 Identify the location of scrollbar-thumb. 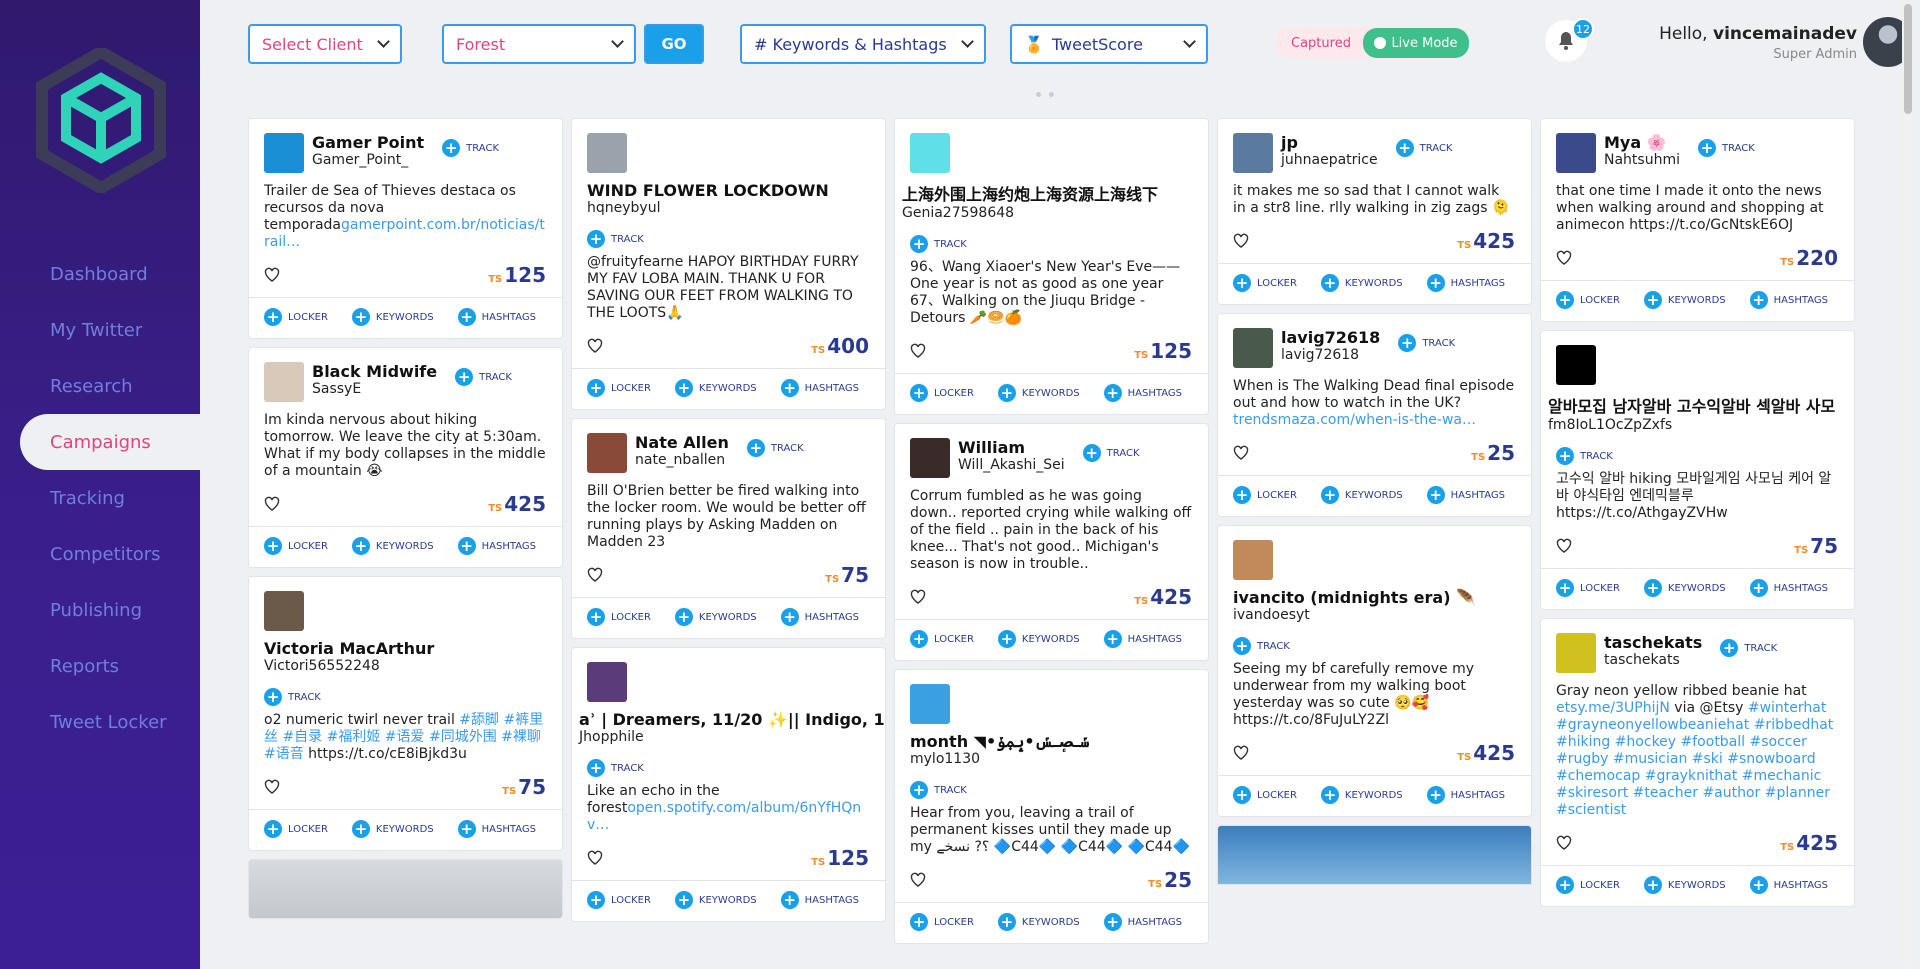
(1908, 59).